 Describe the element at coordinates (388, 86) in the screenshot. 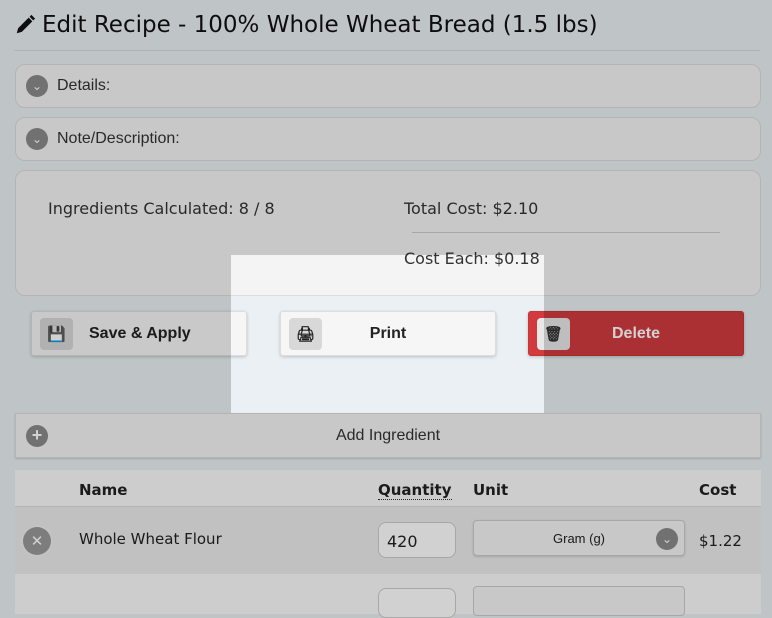

I see `details-panel: ⌄ Details:` at that location.